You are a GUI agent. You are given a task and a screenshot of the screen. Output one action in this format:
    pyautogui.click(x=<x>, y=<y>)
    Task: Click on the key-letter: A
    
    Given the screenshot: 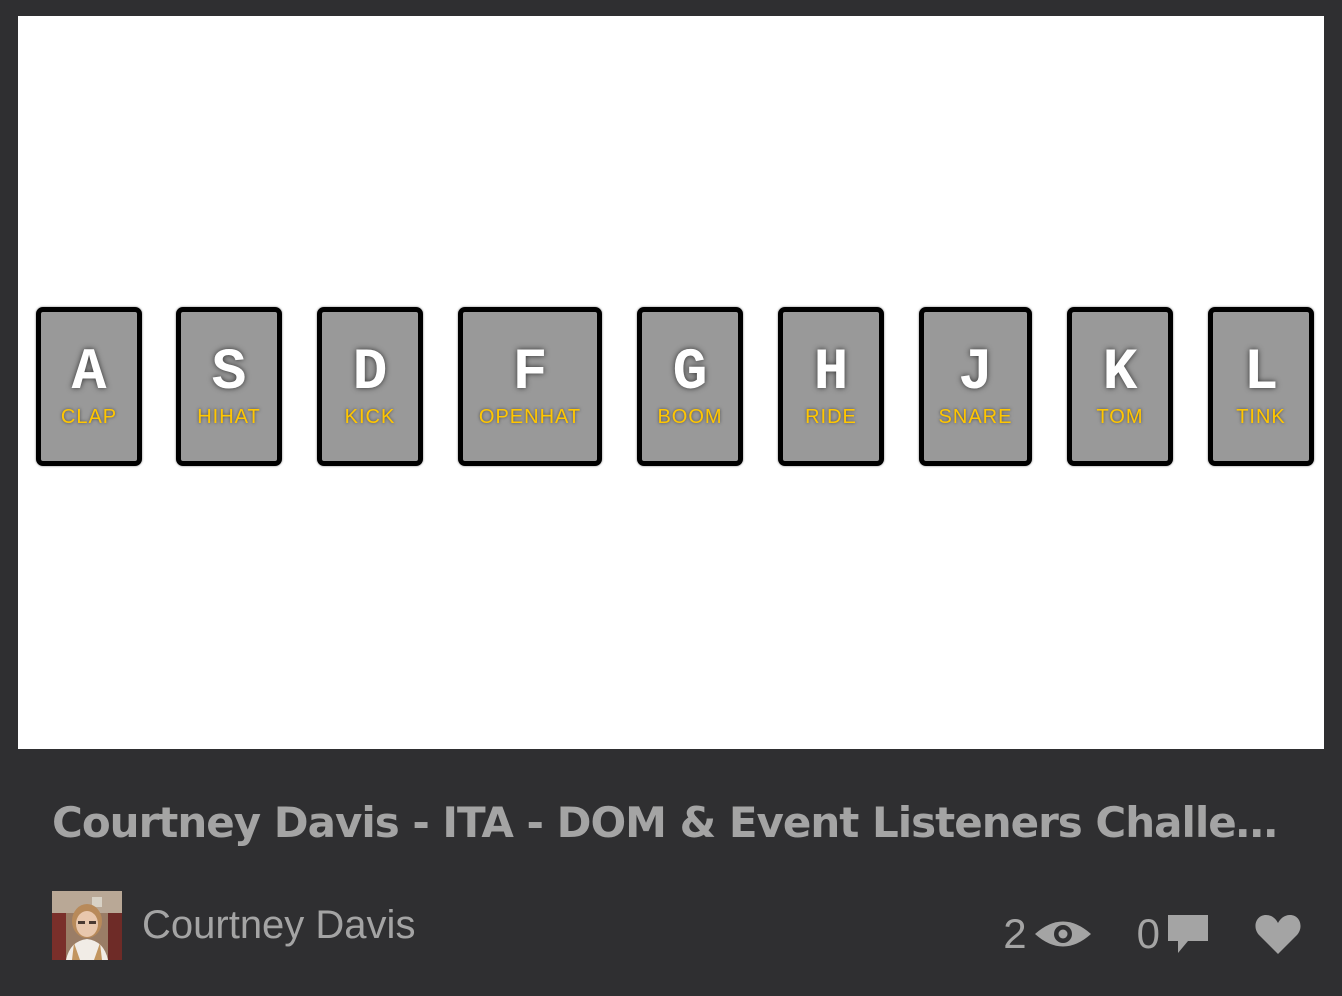 What is the action you would take?
    pyautogui.click(x=89, y=373)
    